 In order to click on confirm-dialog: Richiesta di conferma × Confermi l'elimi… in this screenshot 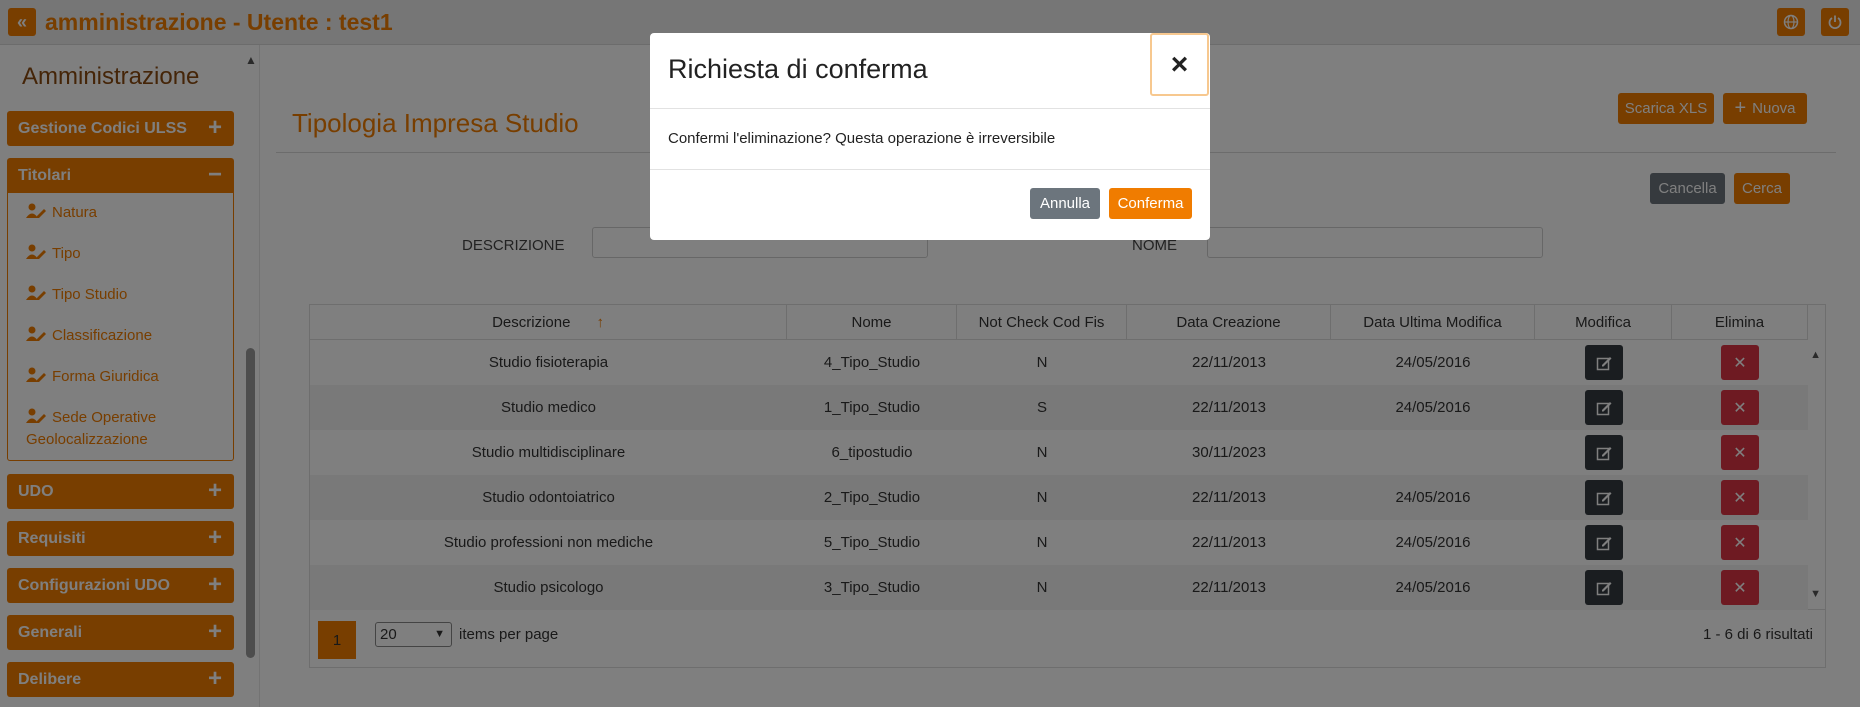, I will do `click(930, 136)`.